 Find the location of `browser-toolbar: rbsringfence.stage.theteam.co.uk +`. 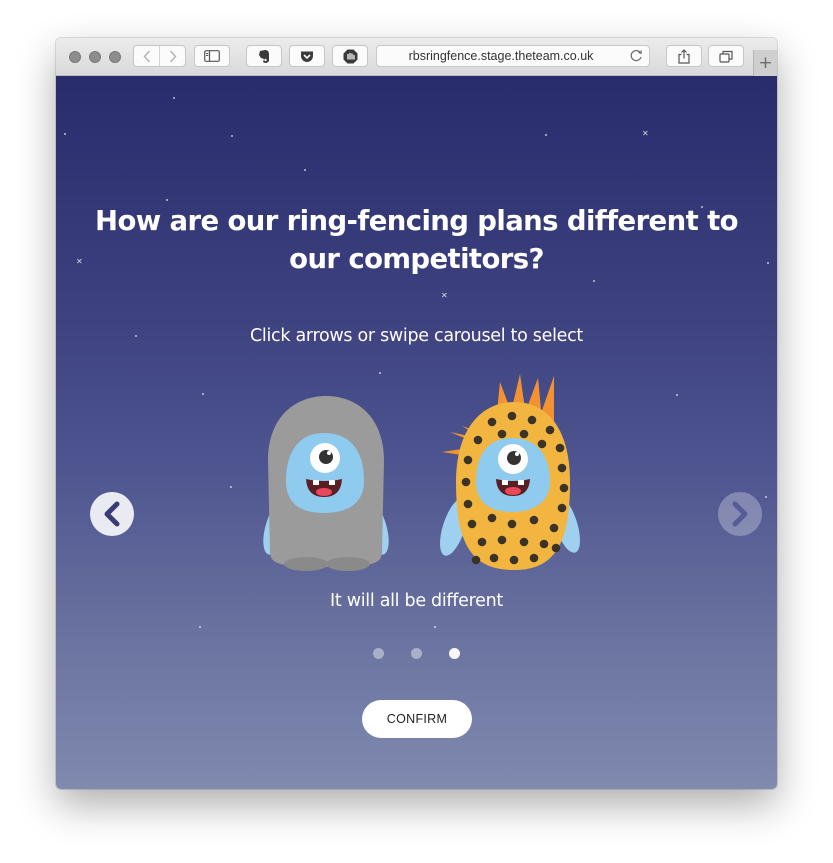

browser-toolbar: rbsringfence.stage.theteam.co.uk + is located at coordinates (416, 57).